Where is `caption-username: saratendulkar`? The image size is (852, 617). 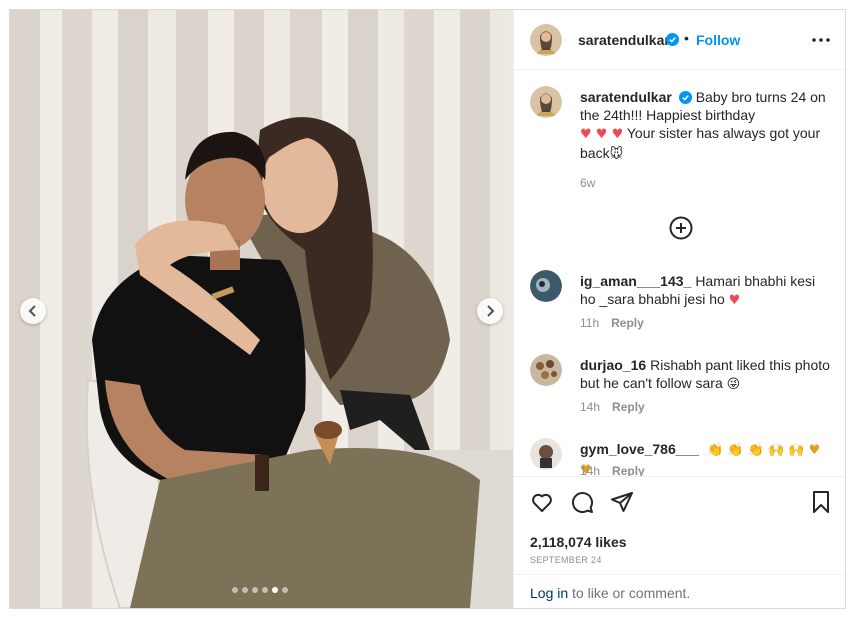
caption-username: saratendulkar is located at coordinates (626, 97).